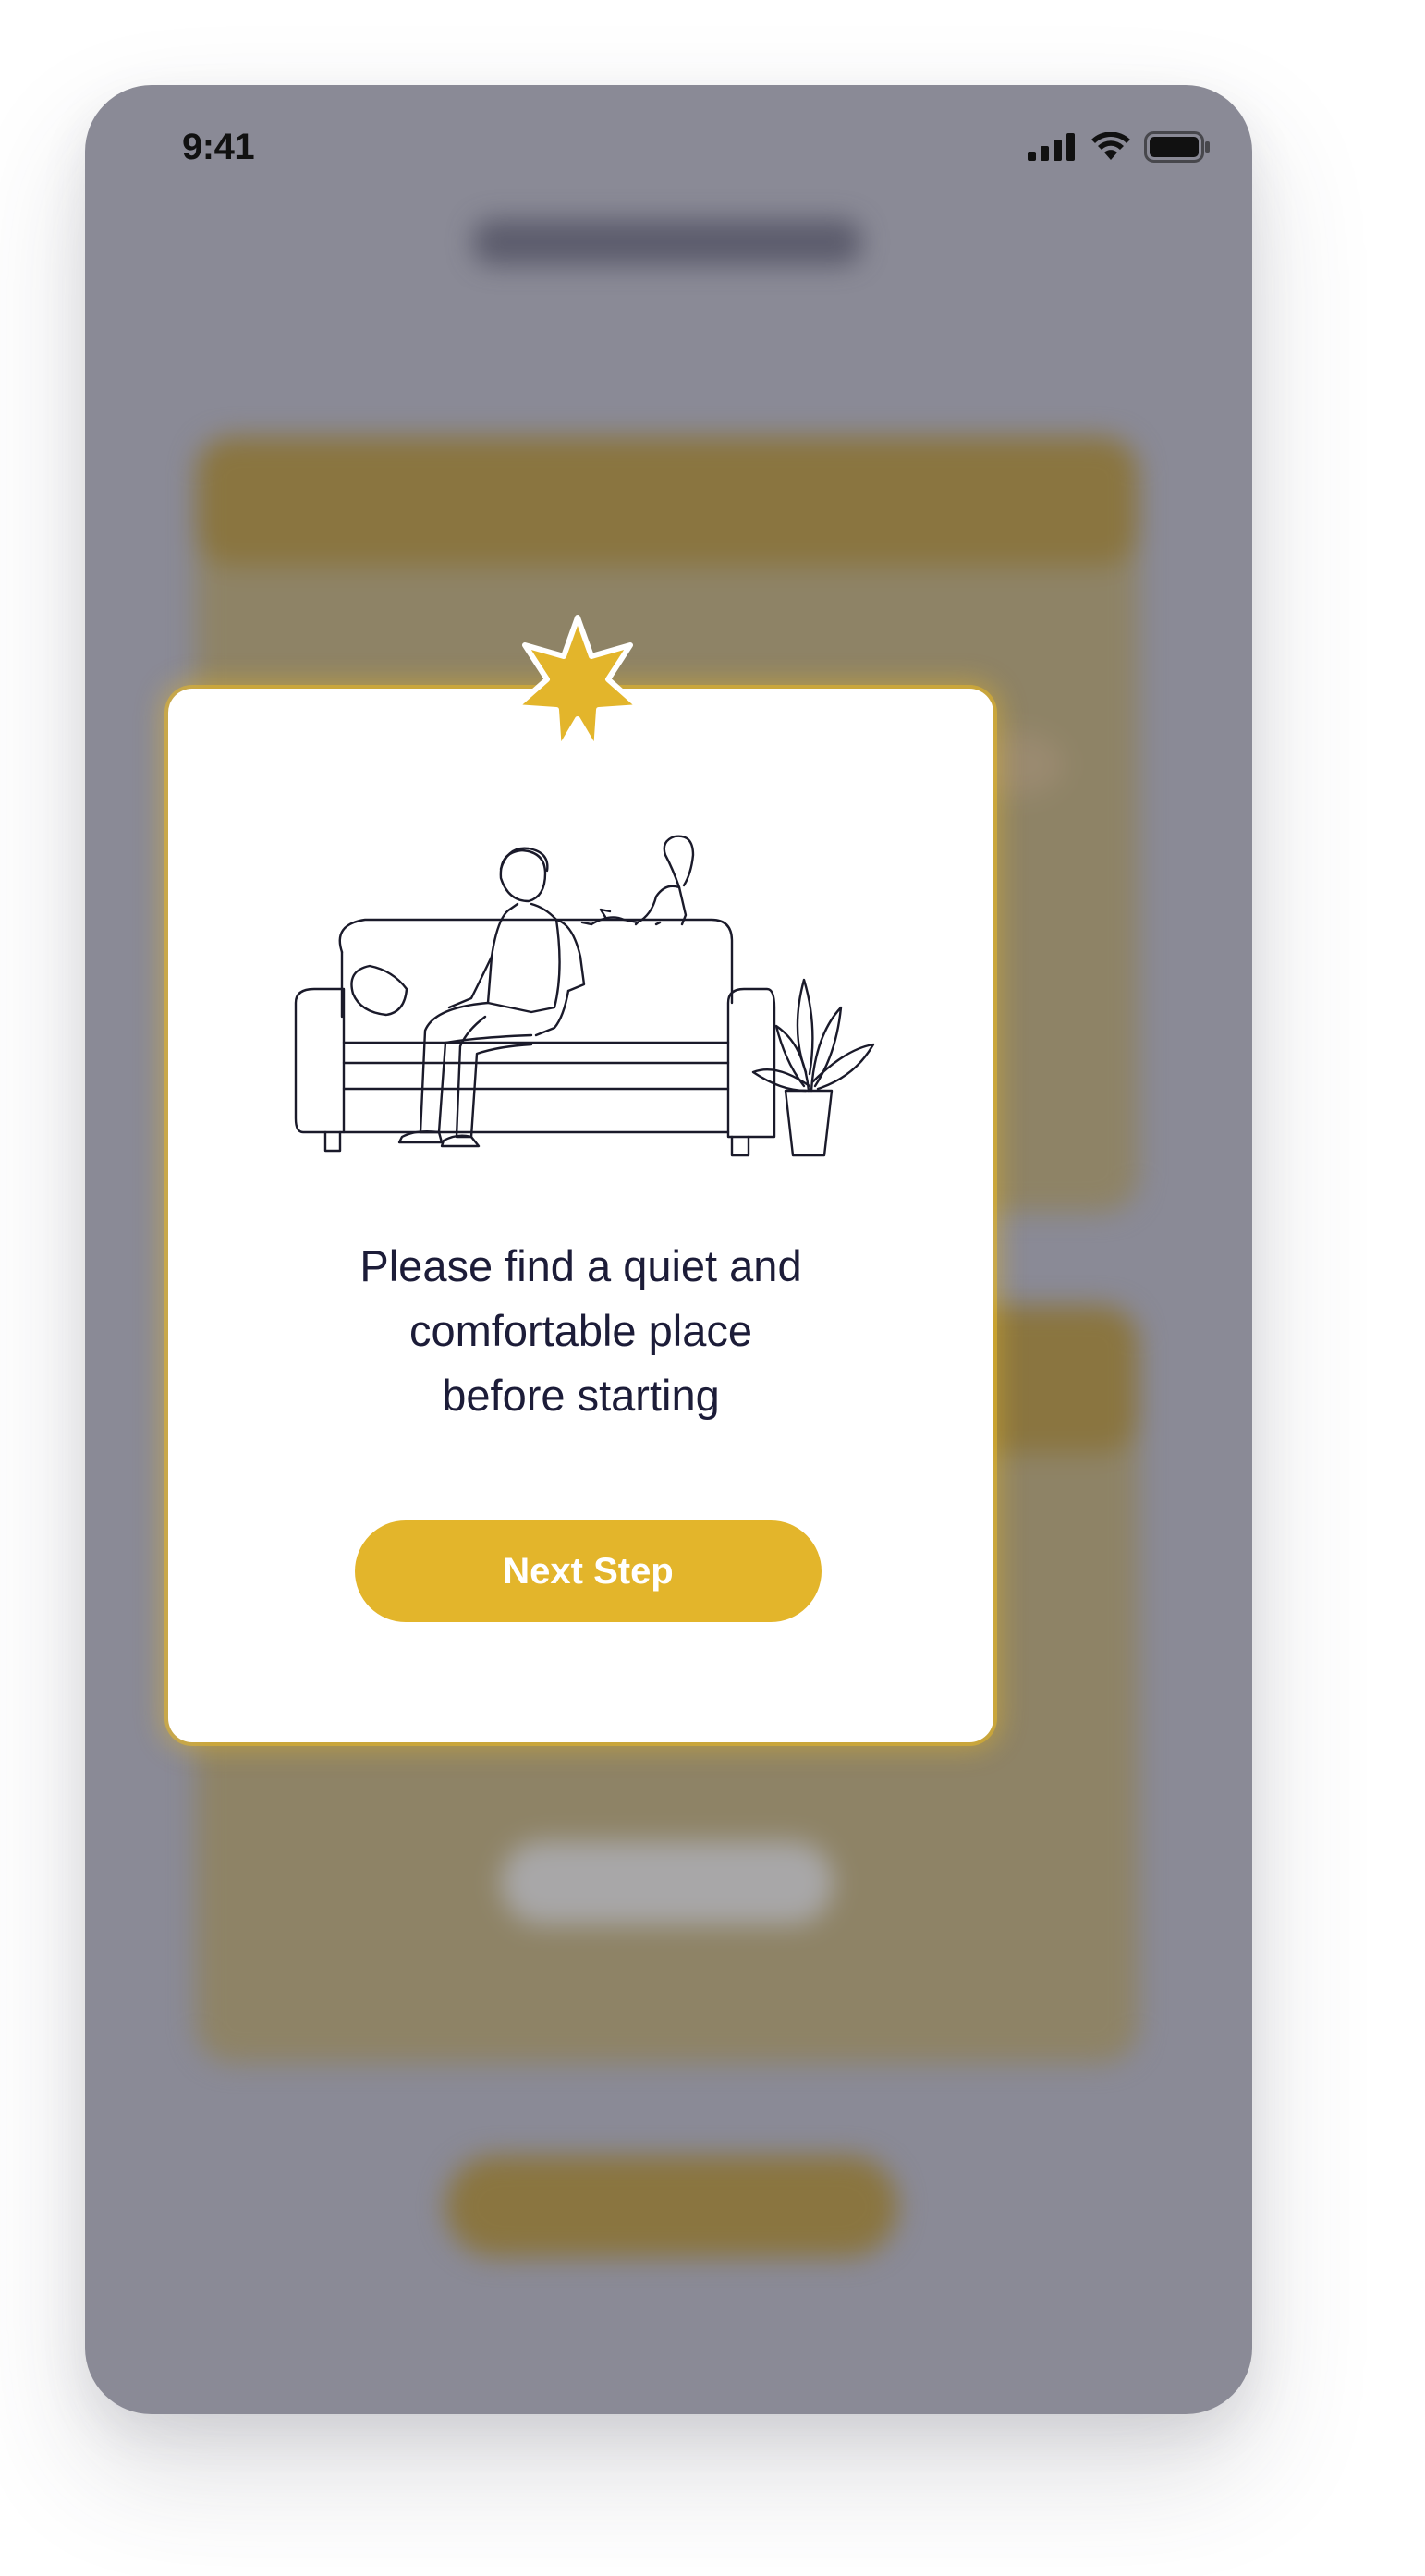 This screenshot has height=2576, width=1425. I want to click on cellular-signal-icon, so click(1051, 147).